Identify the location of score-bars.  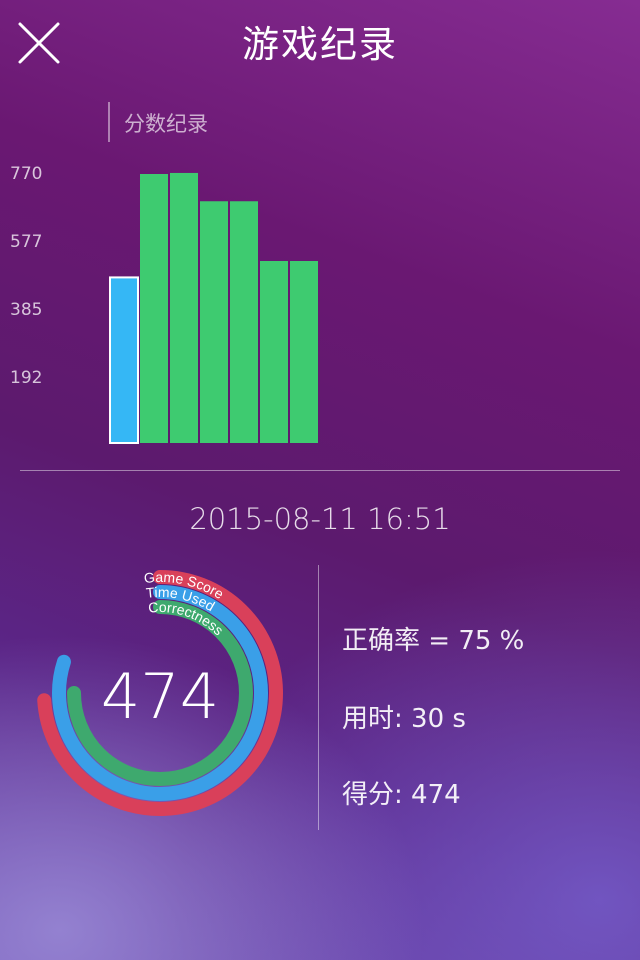
(213, 308).